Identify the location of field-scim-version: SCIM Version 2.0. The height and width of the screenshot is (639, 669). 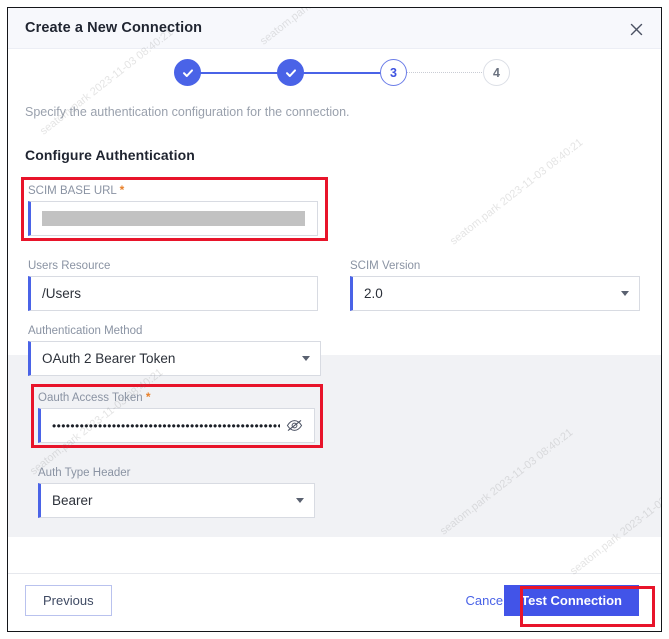
(495, 285).